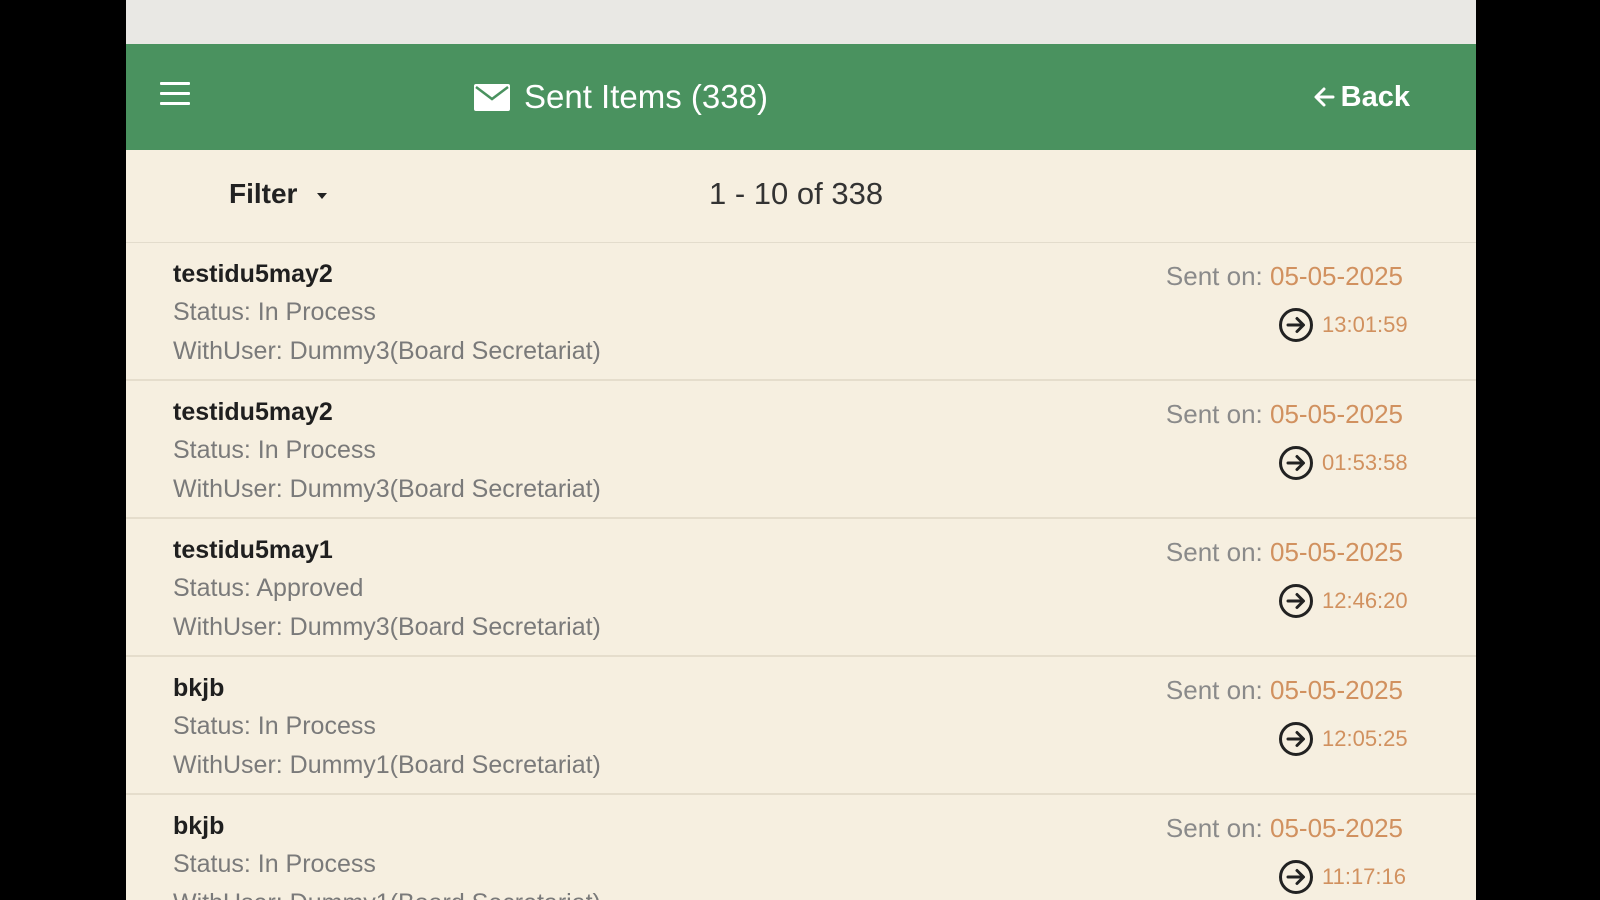 The height and width of the screenshot is (900, 1600). I want to click on item-time-row: 13:01:59, so click(1347, 325).